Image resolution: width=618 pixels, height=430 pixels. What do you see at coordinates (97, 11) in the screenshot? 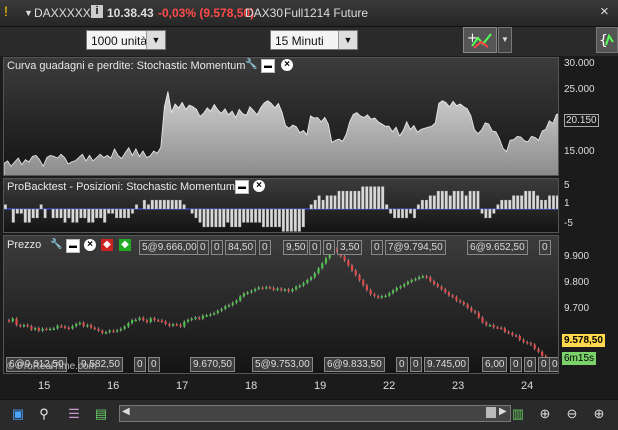
I see `info-icon: i` at bounding box center [97, 11].